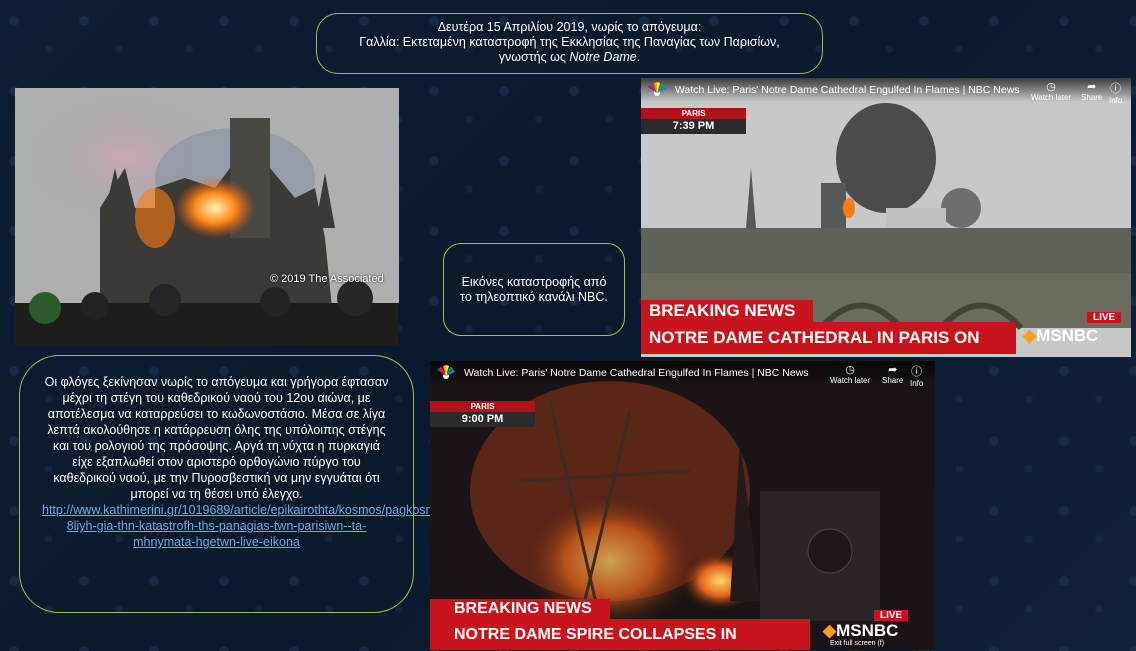 The height and width of the screenshot is (651, 1136). Describe the element at coordinates (828, 338) in the screenshot. I see `news-headline: NOTRE DAME CATHEDRAL IN PARIS ON FIRE` at that location.